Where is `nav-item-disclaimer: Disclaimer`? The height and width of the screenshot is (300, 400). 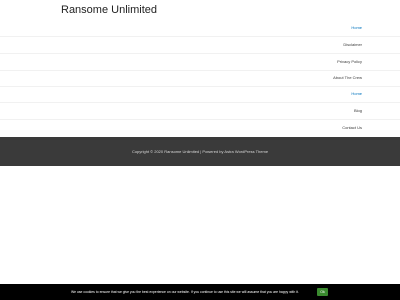 nav-item-disclaimer: Disclaimer is located at coordinates (352, 45).